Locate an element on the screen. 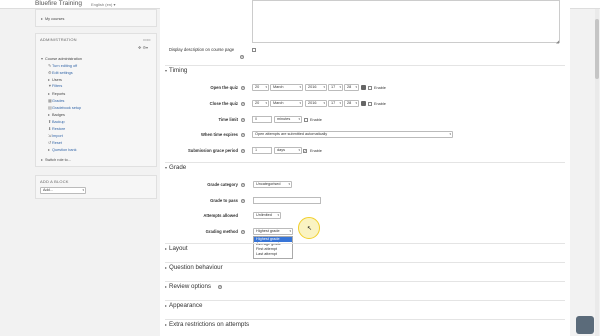  time-expires-label: When time expires is located at coordinates (219, 134).